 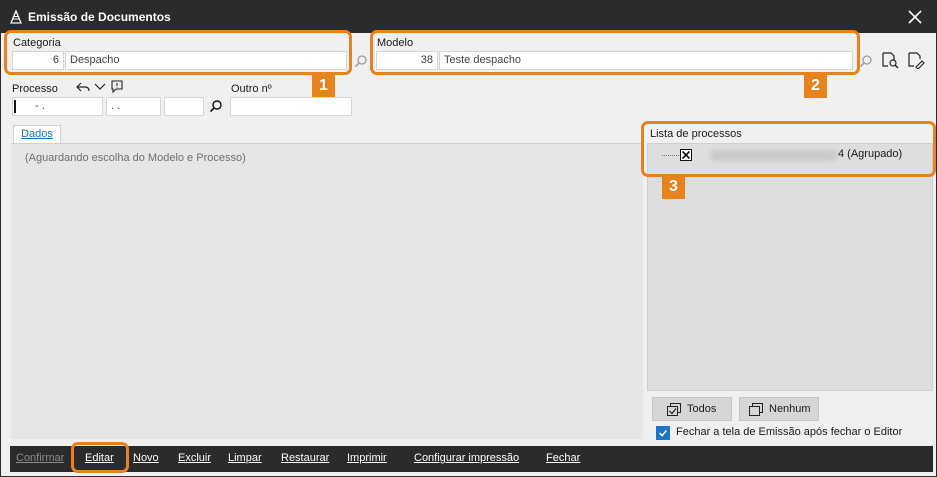 I want to click on fechar-checkbox, so click(x=663, y=433).